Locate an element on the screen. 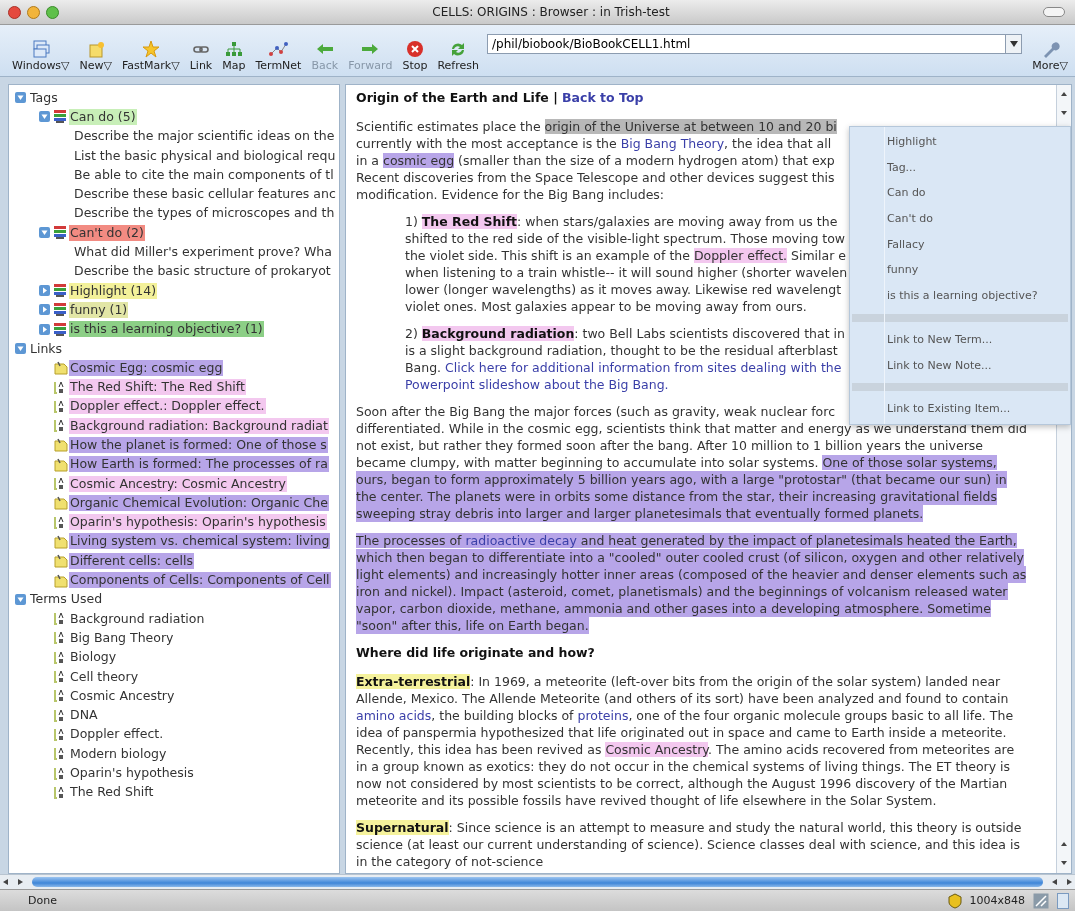 The height and width of the screenshot is (911, 1075). termnet-button: TermNet is located at coordinates (278, 56).